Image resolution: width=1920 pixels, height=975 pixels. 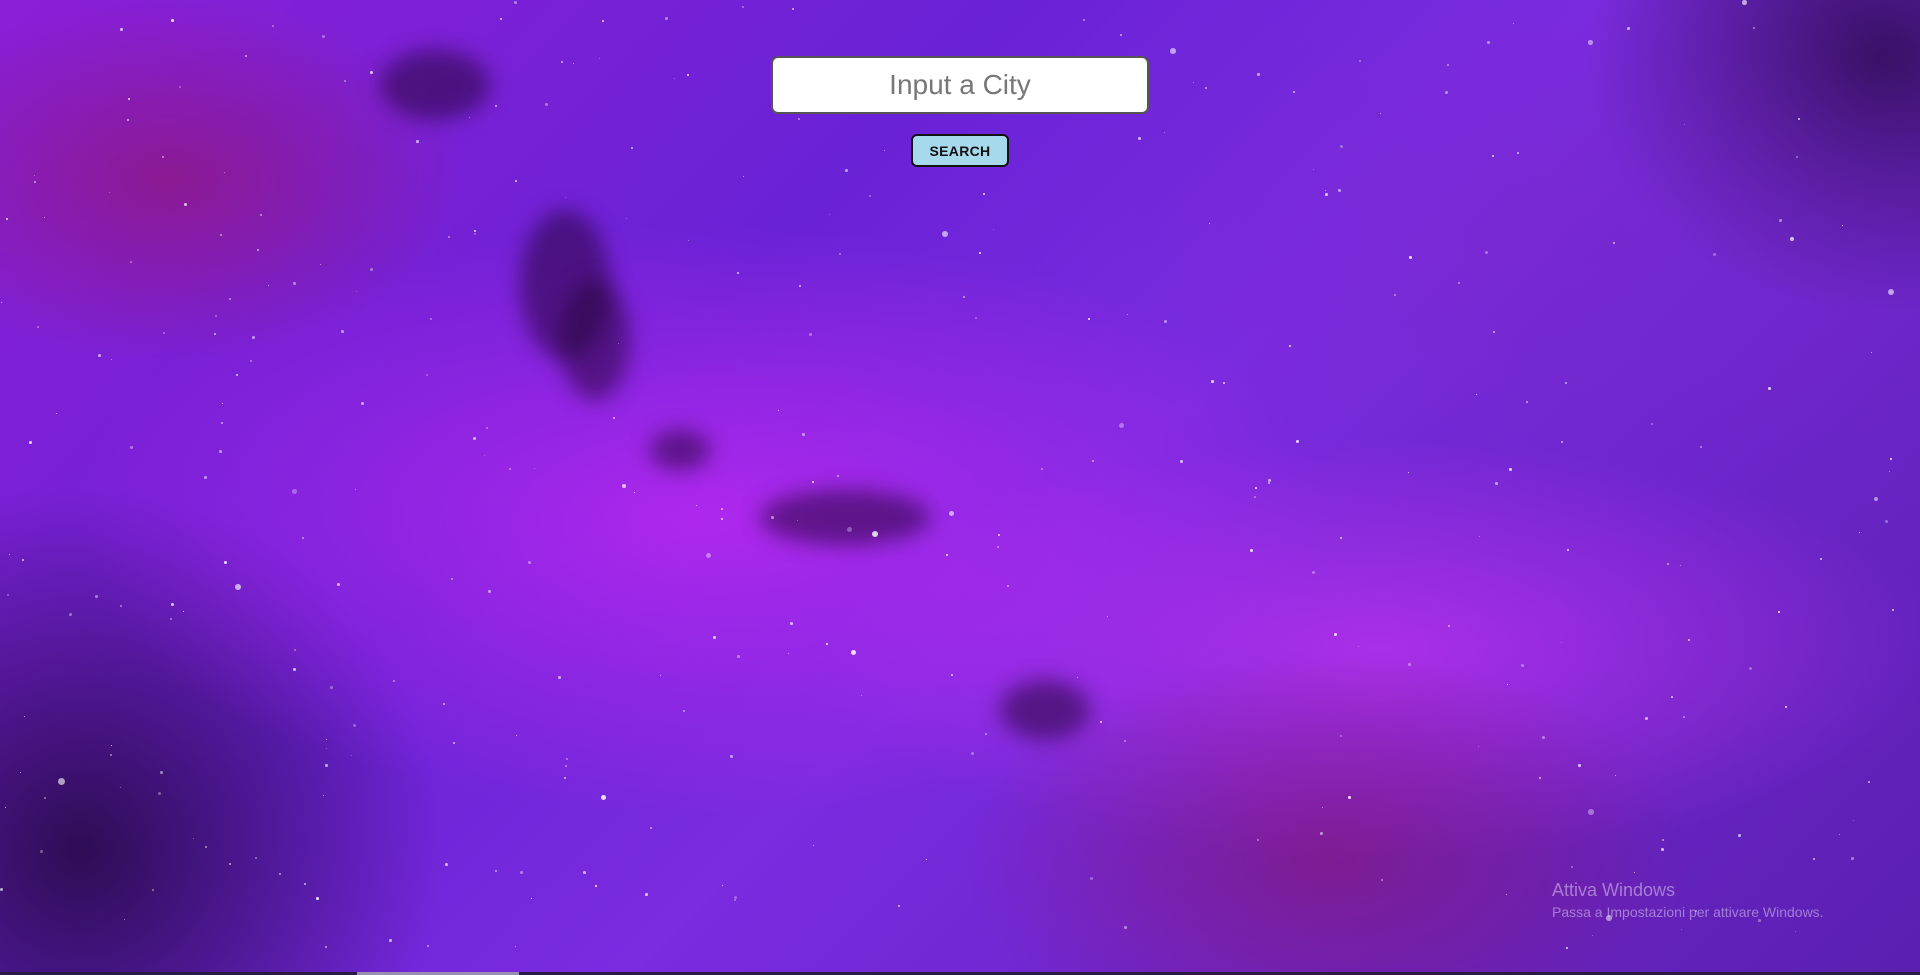 What do you see at coordinates (960, 150) in the screenshot?
I see `search-button: SEARCH` at bounding box center [960, 150].